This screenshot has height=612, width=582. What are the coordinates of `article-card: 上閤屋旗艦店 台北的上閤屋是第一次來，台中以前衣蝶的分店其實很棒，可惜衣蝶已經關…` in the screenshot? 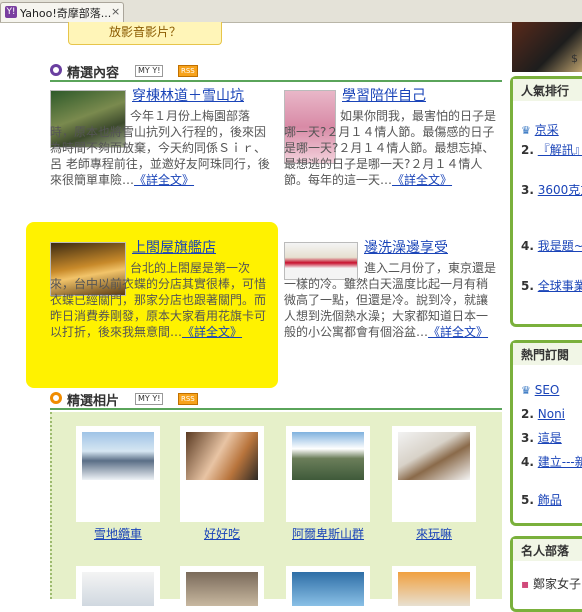 It's located at (160, 310).